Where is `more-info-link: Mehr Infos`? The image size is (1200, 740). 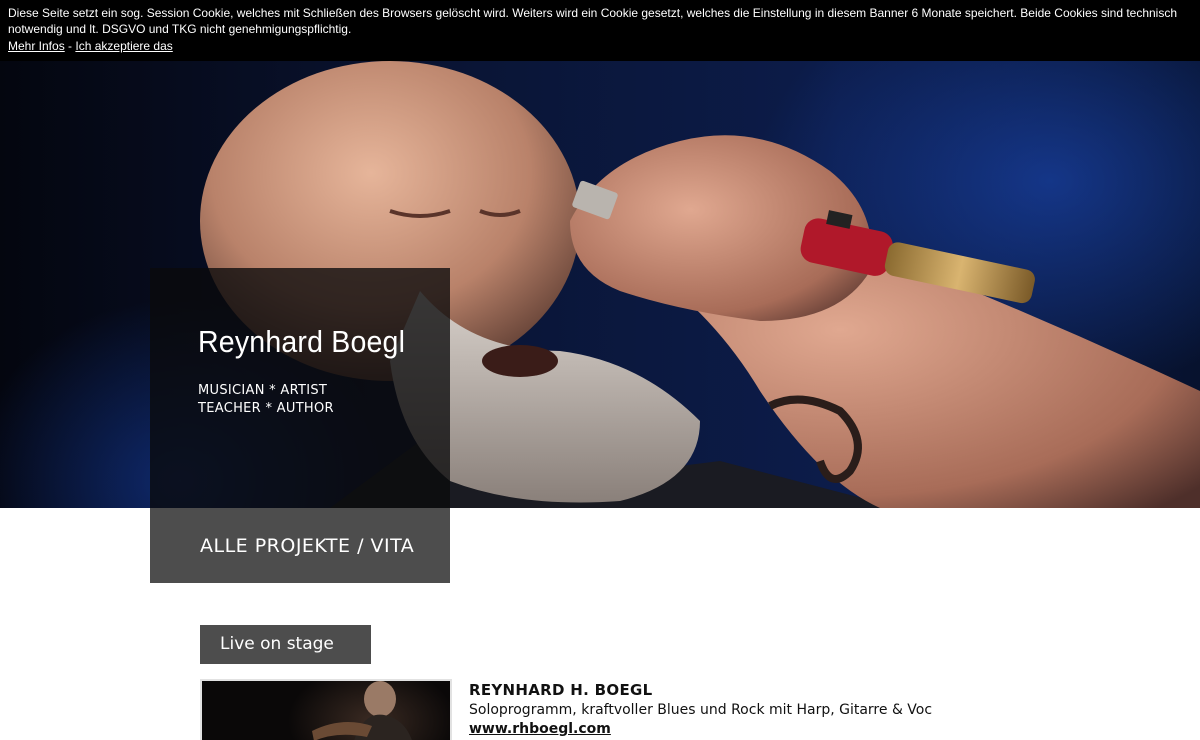 more-info-link: Mehr Infos is located at coordinates (36, 46).